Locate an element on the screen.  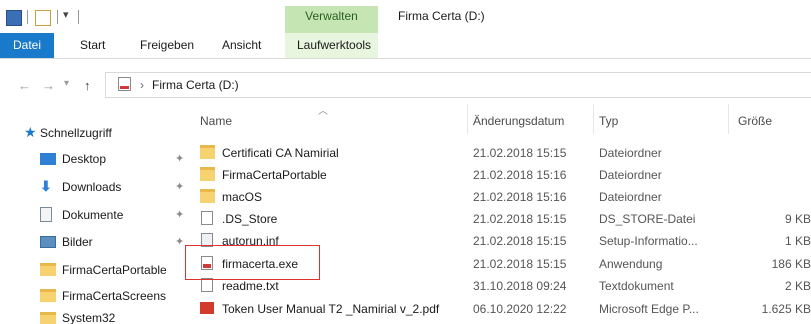
back-arrow-icon: ← is located at coordinates (24, 85).